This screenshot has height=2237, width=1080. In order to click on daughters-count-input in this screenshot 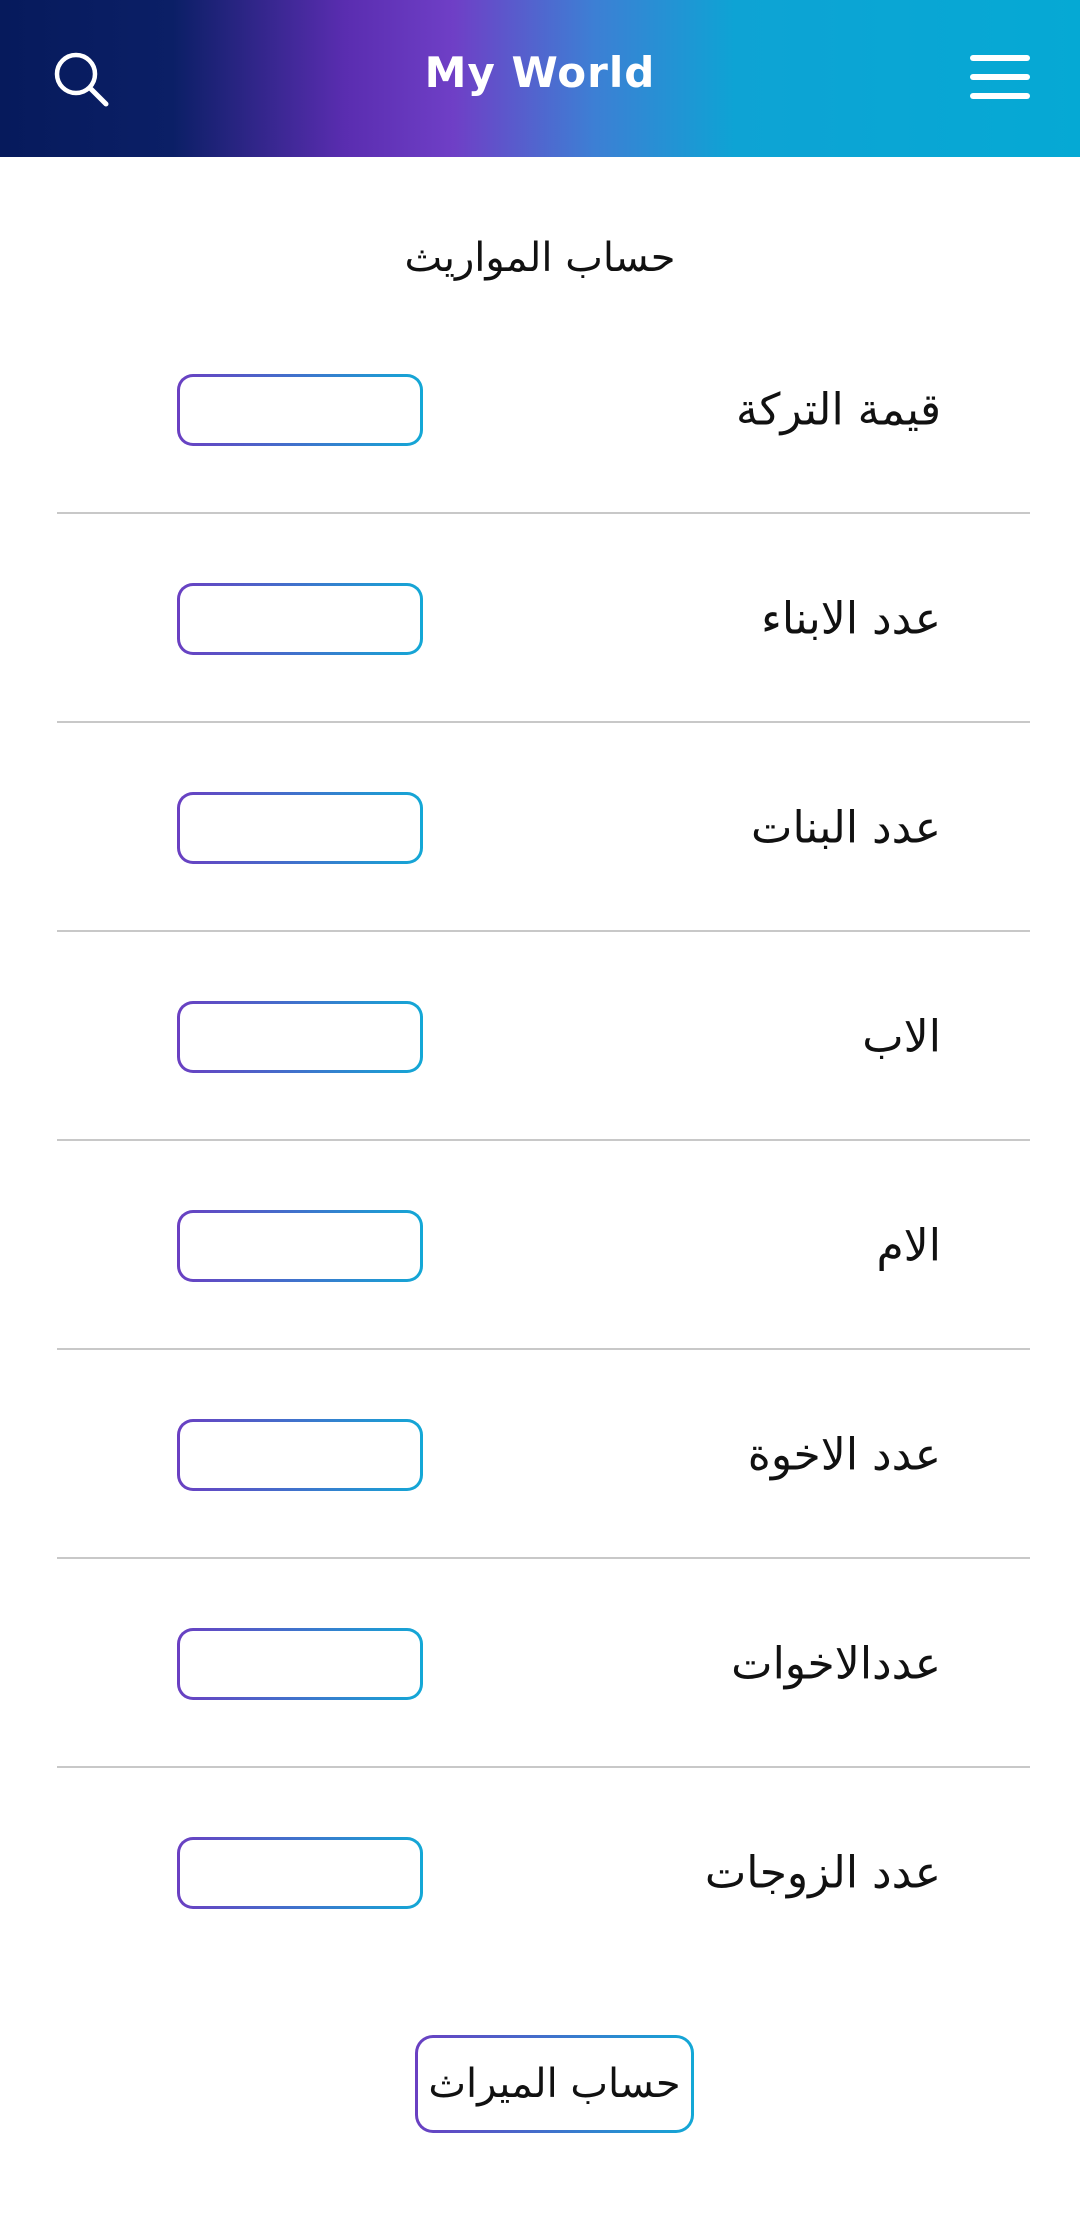, I will do `click(300, 827)`.